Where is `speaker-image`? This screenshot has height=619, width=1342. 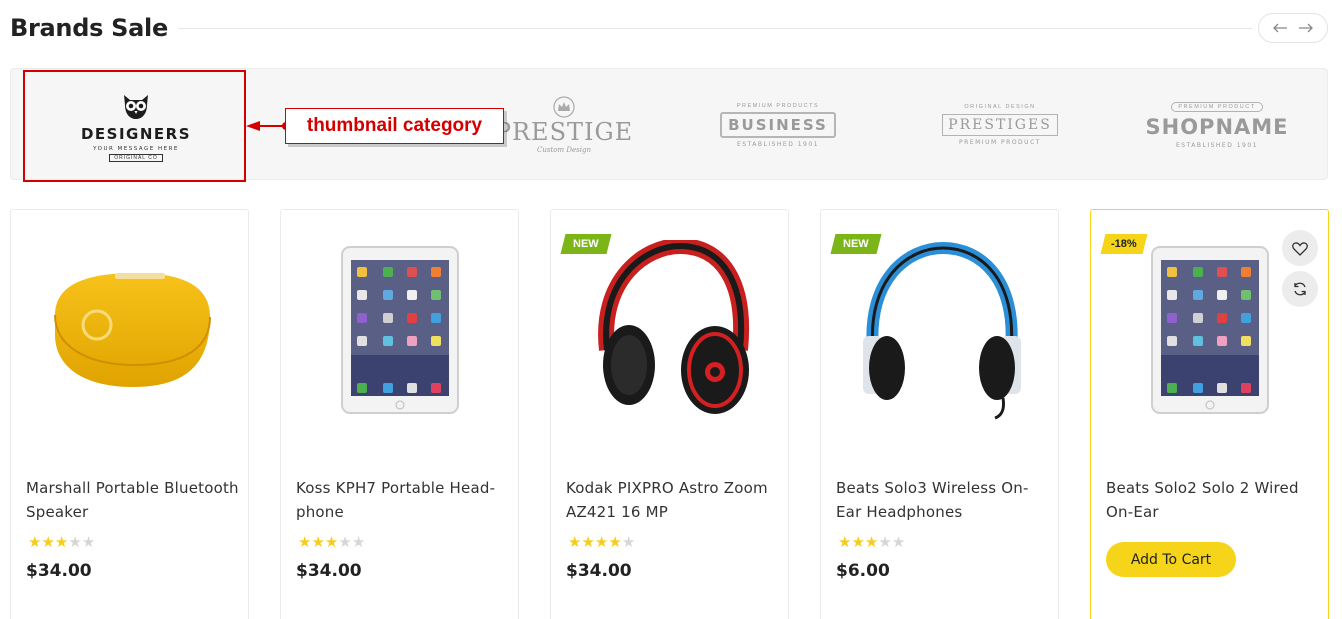 speaker-image is located at coordinates (132, 330).